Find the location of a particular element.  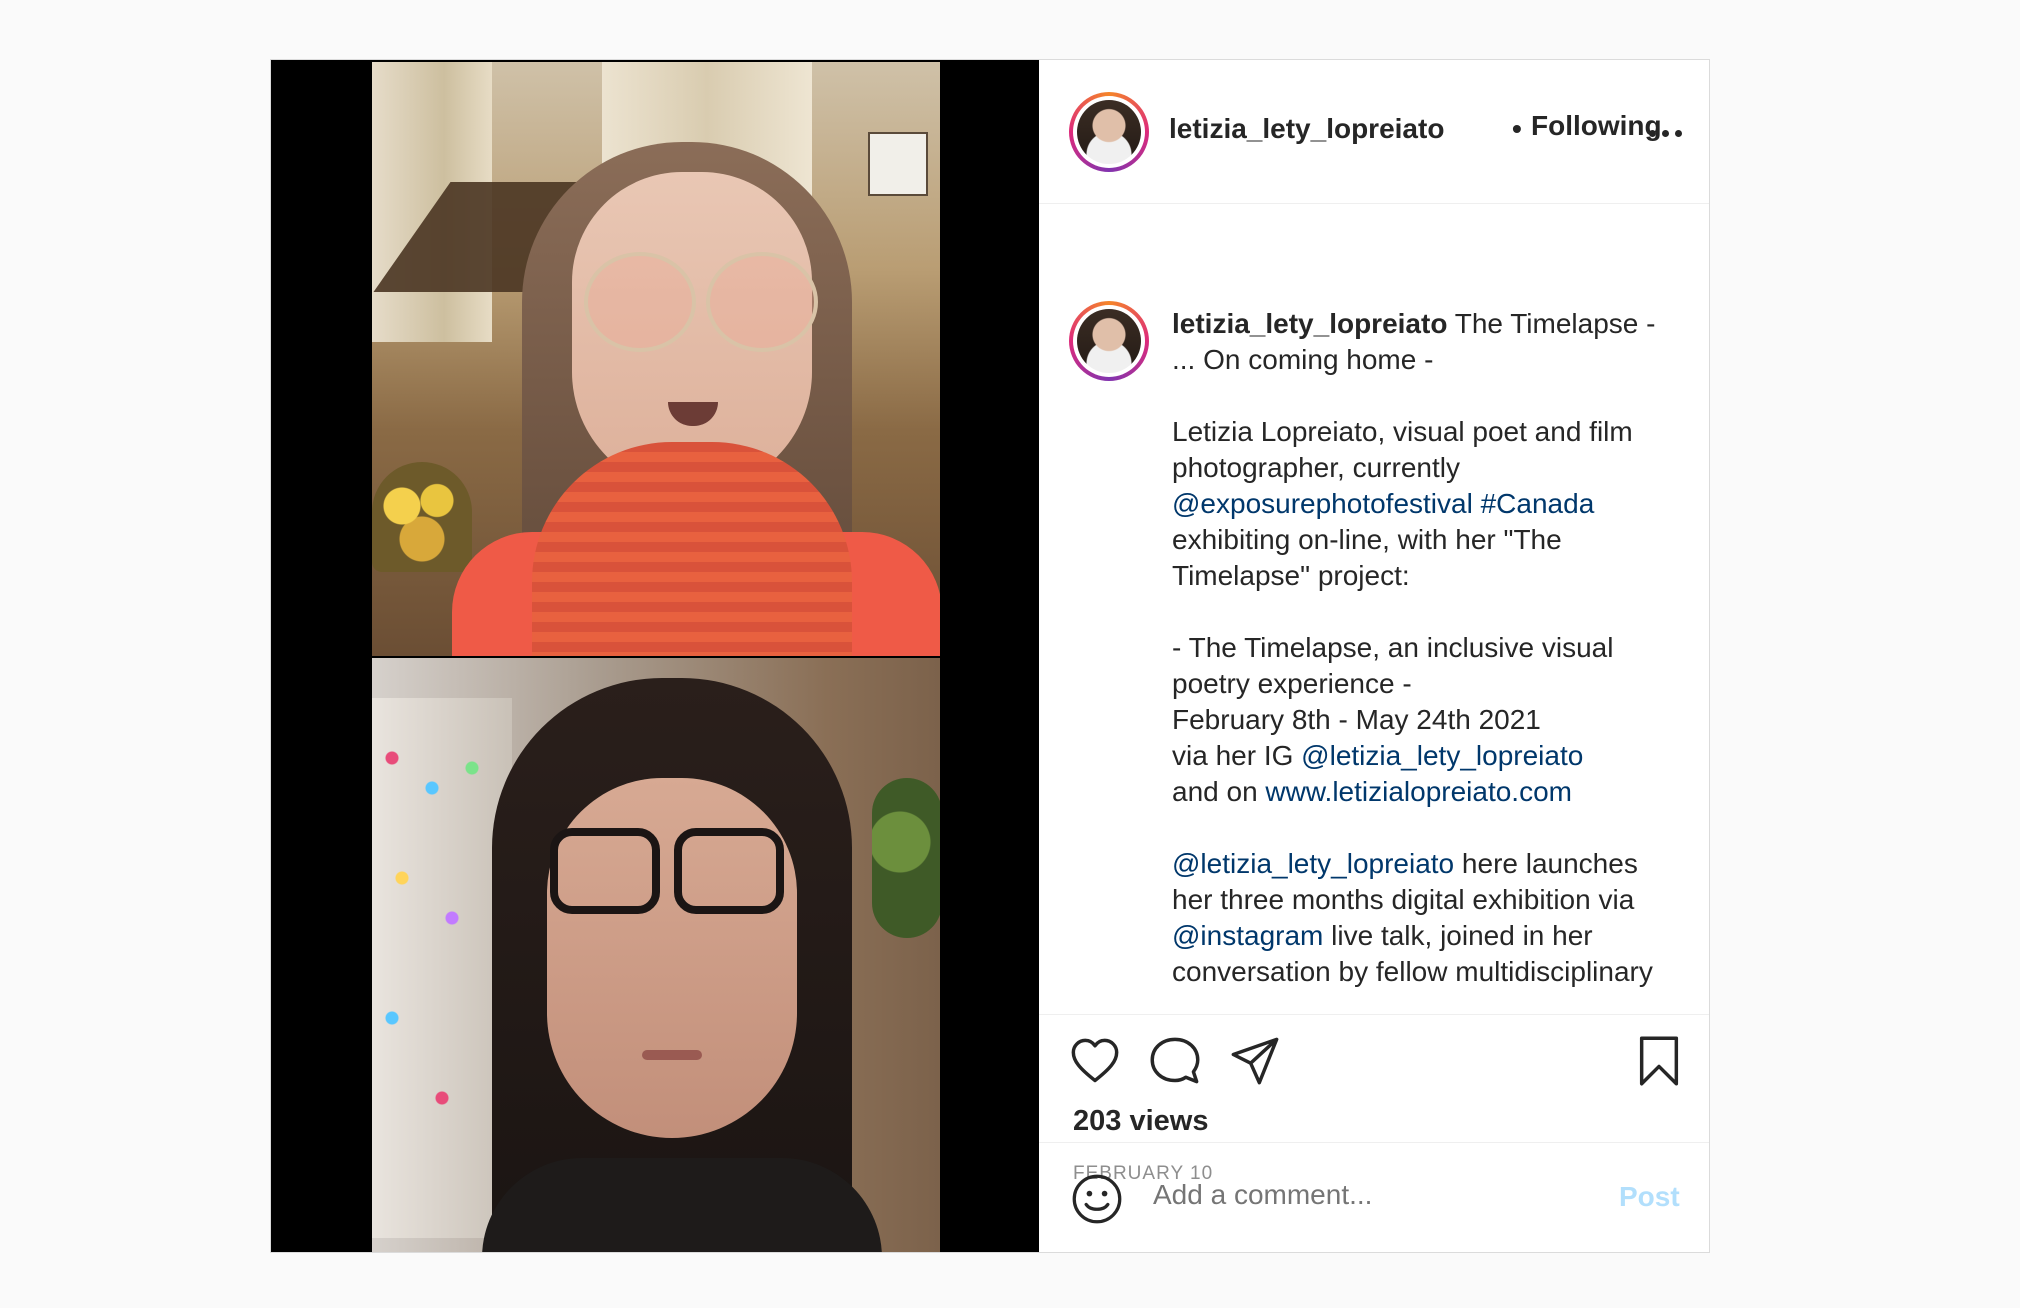

caption-avatar is located at coordinates (1109, 341).